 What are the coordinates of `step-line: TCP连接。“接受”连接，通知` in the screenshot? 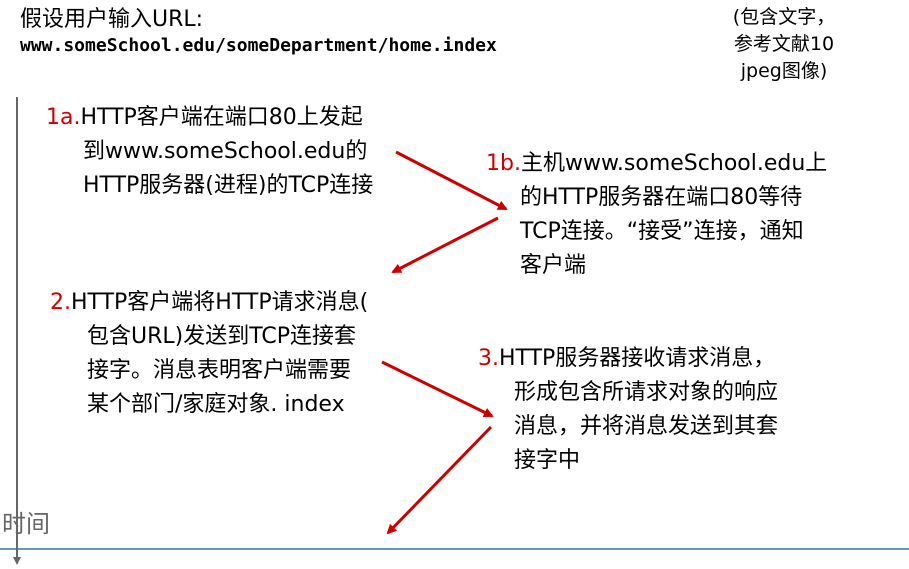 It's located at (662, 231).